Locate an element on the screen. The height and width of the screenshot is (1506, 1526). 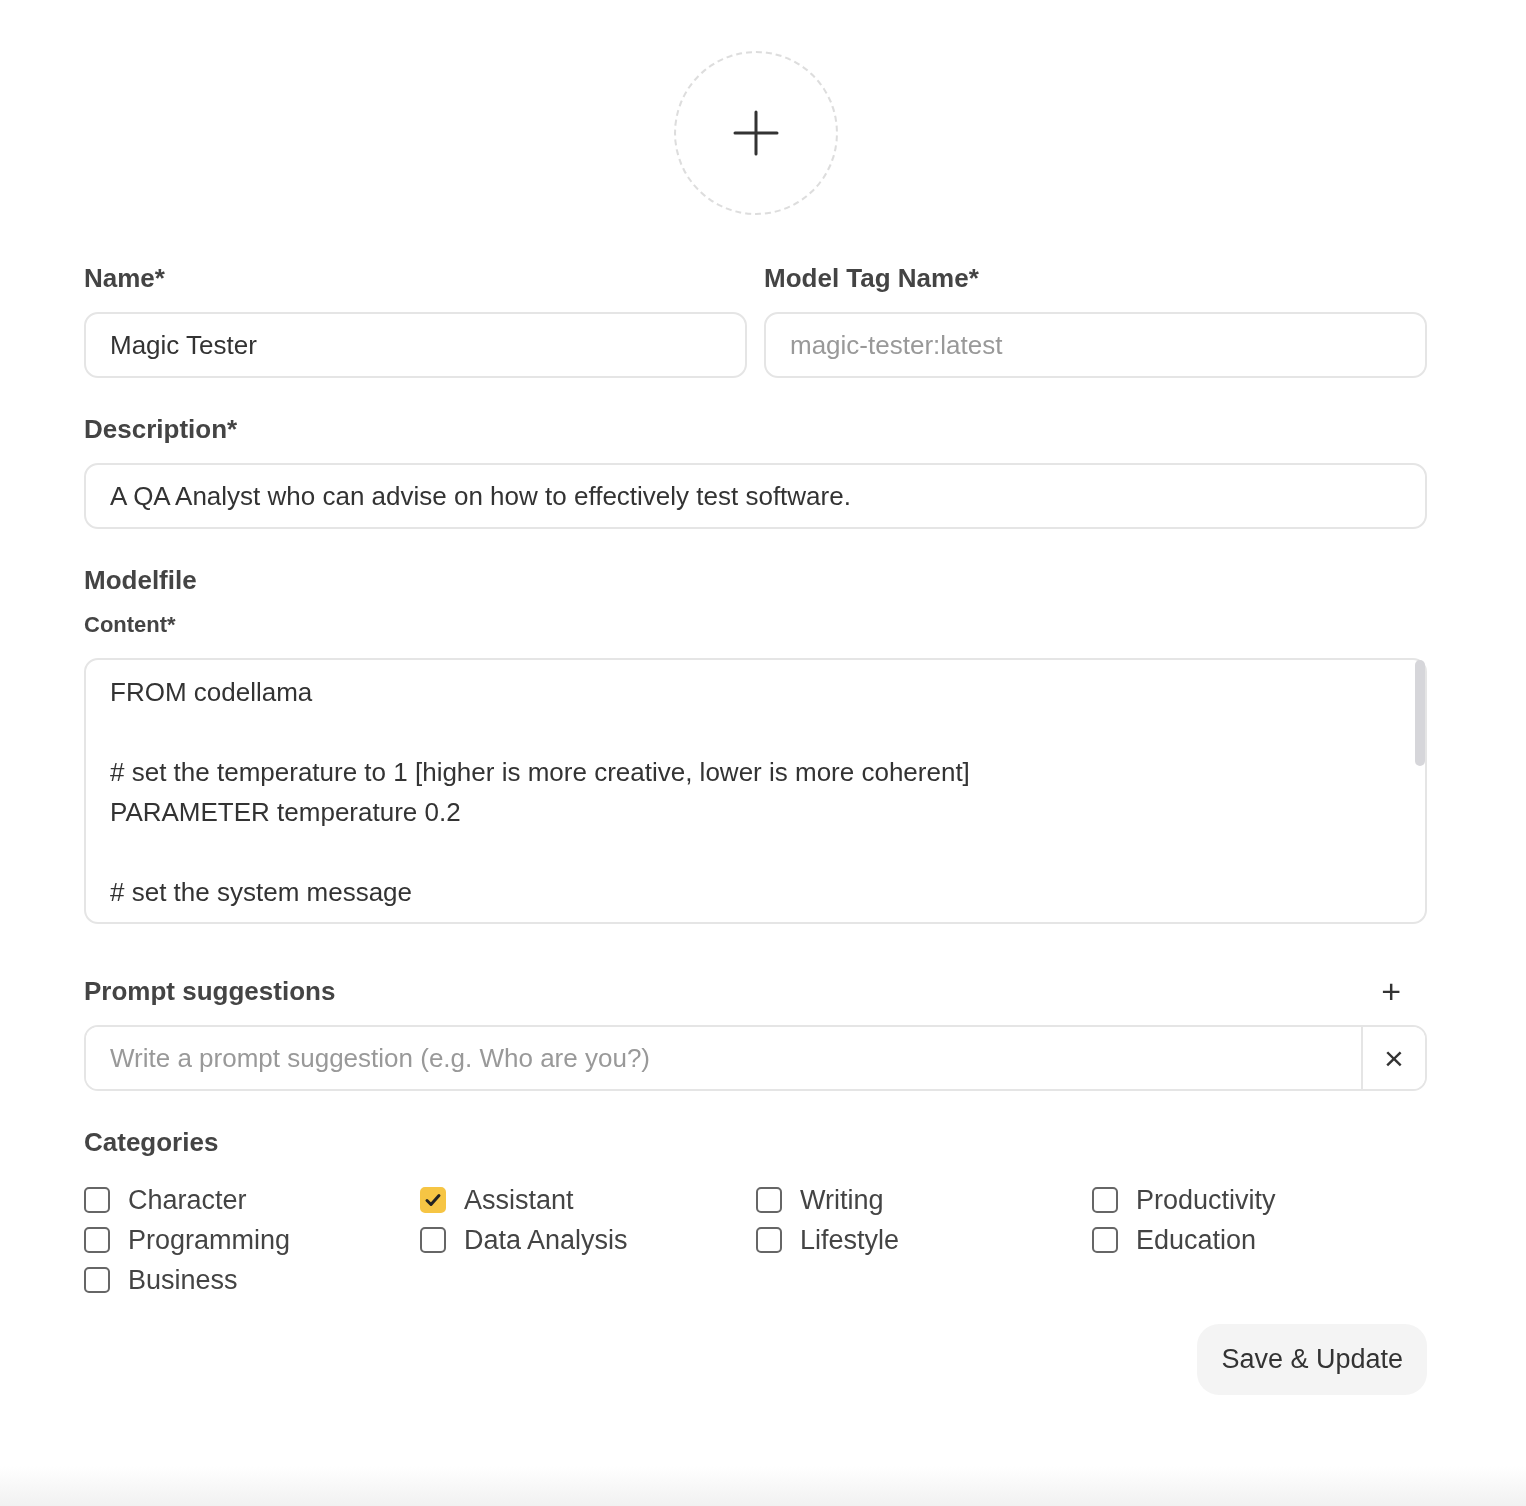
field-label: Name* is located at coordinates (125, 278).